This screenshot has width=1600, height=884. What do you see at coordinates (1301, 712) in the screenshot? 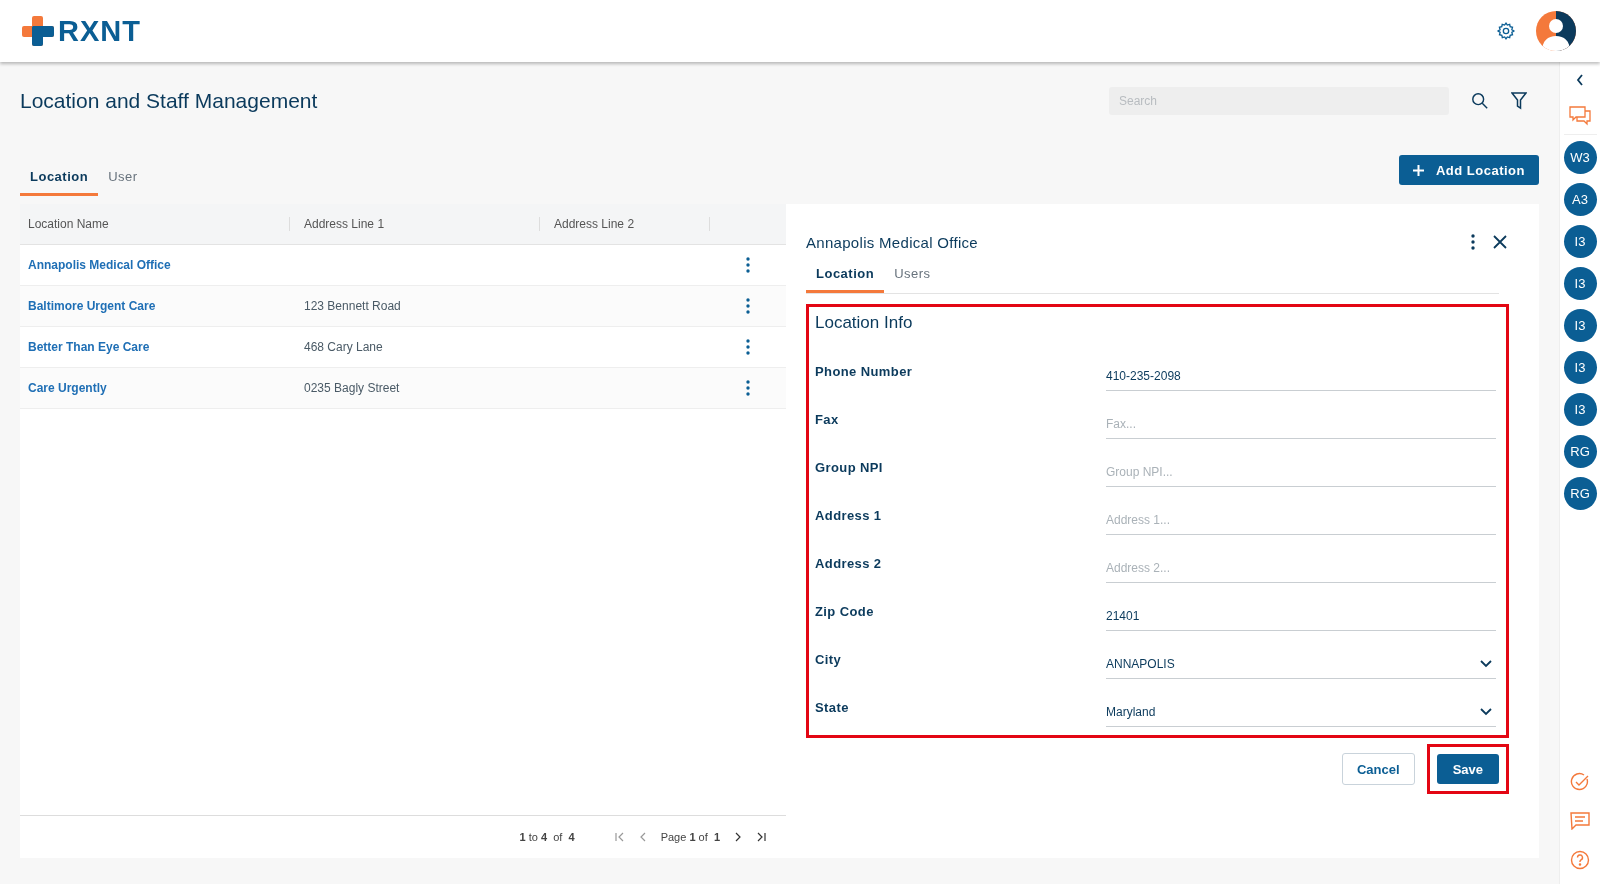
I see `dropdown-field: Maryland` at bounding box center [1301, 712].